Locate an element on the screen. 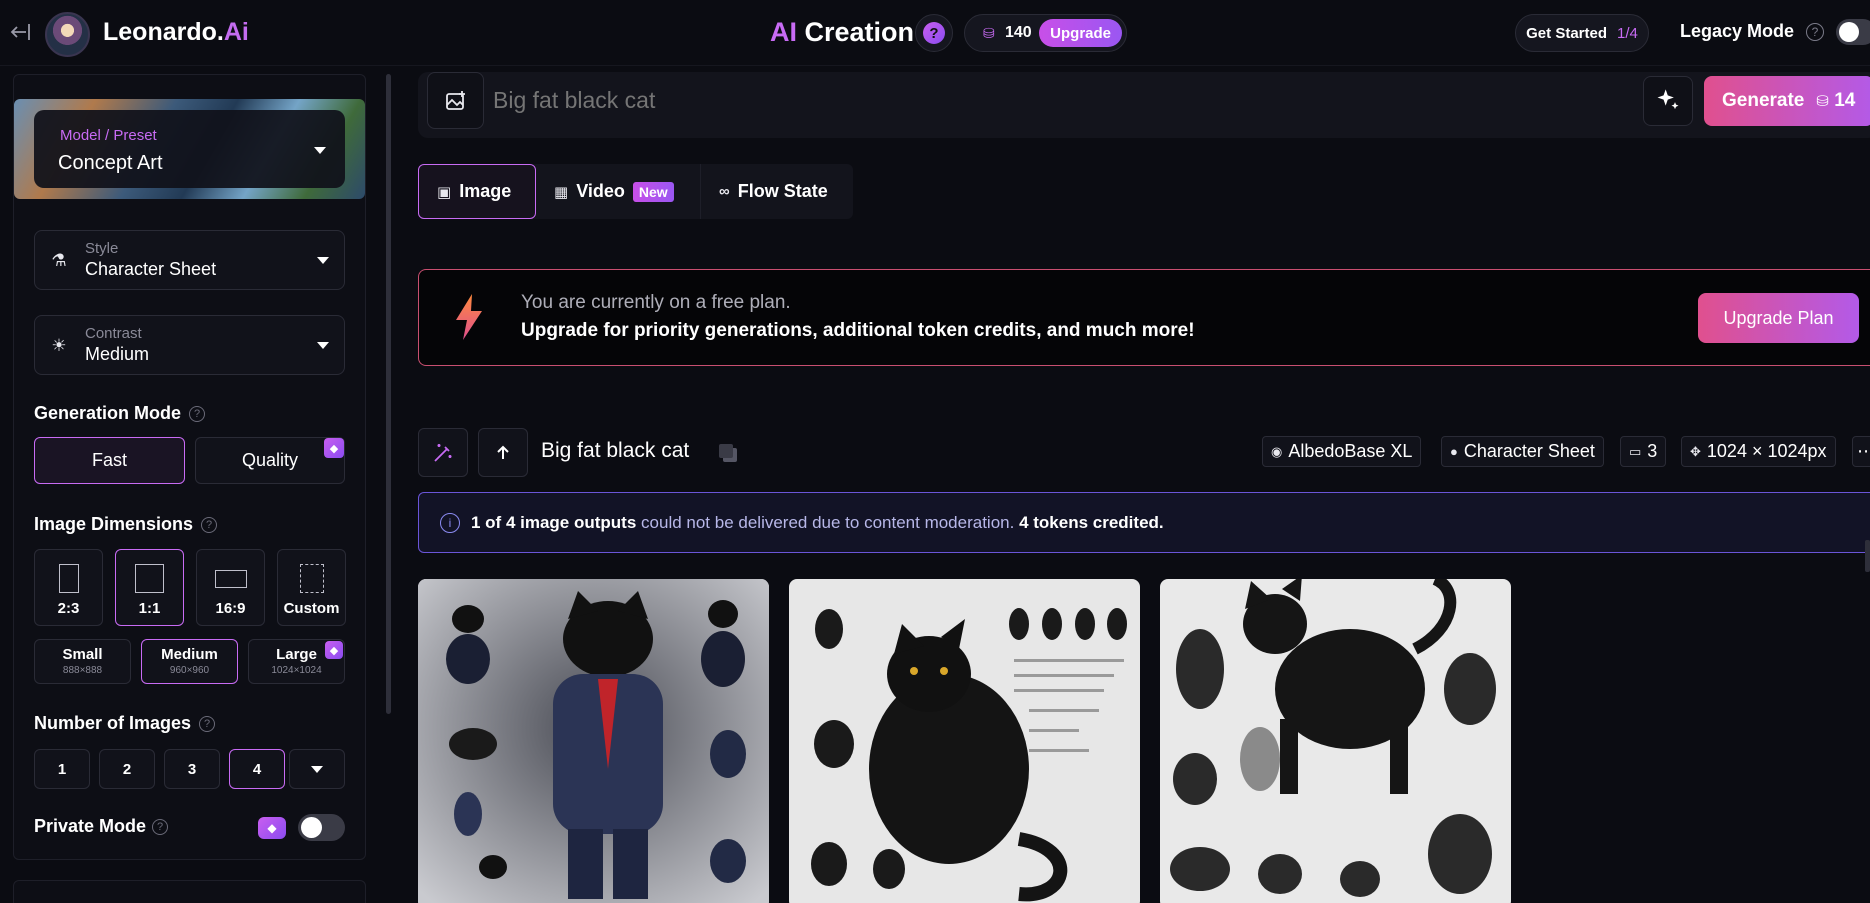  ratio-2-3-button: 2:3 is located at coordinates (68, 587).